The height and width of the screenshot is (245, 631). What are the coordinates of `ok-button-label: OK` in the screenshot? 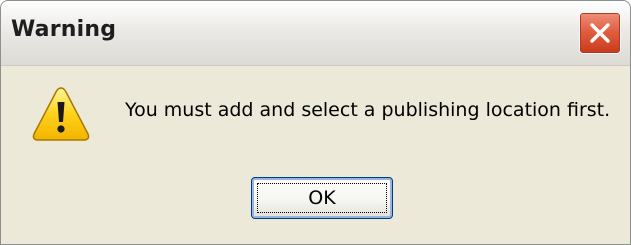 It's located at (322, 198).